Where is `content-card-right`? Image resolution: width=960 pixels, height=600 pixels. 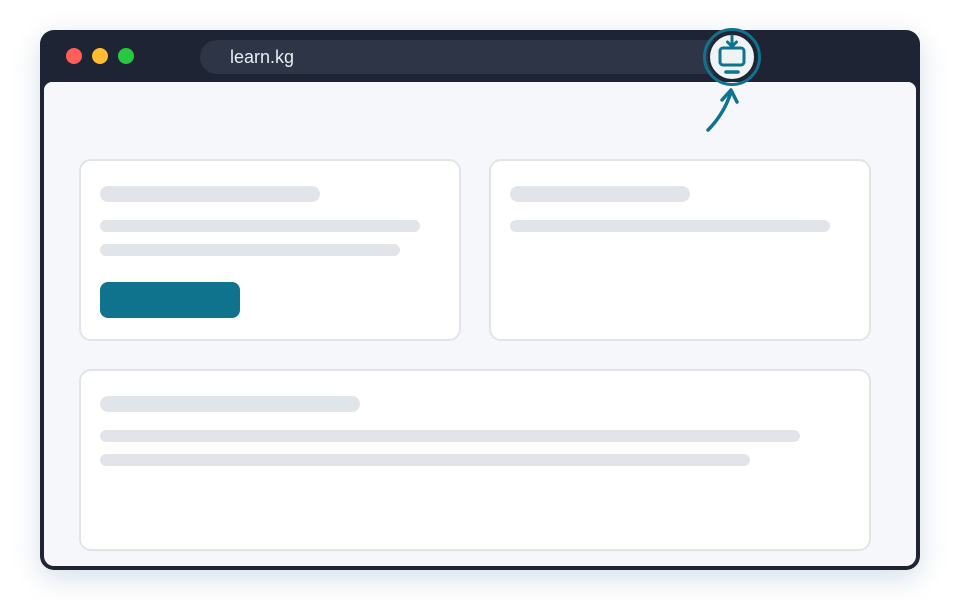
content-card-right is located at coordinates (680, 250).